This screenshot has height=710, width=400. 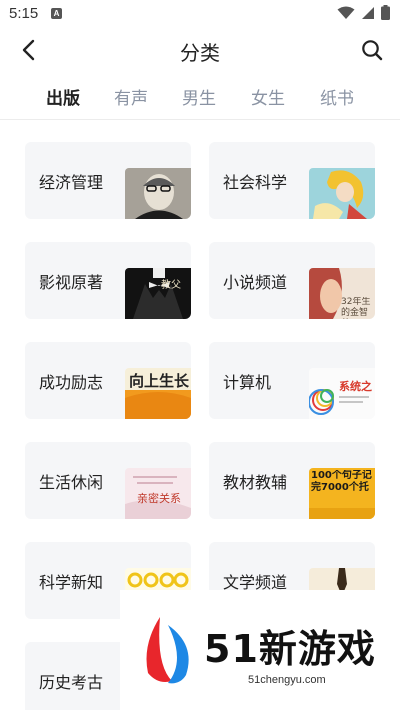 What do you see at coordinates (346, 14) in the screenshot?
I see `wifi-icon` at bounding box center [346, 14].